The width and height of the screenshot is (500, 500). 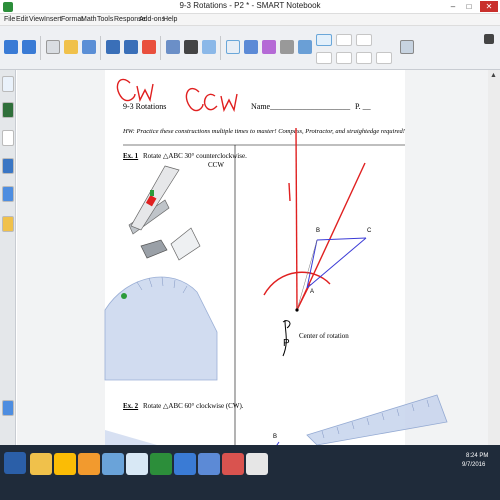 I want to click on powerpoint-icon, so click(x=233, y=464).